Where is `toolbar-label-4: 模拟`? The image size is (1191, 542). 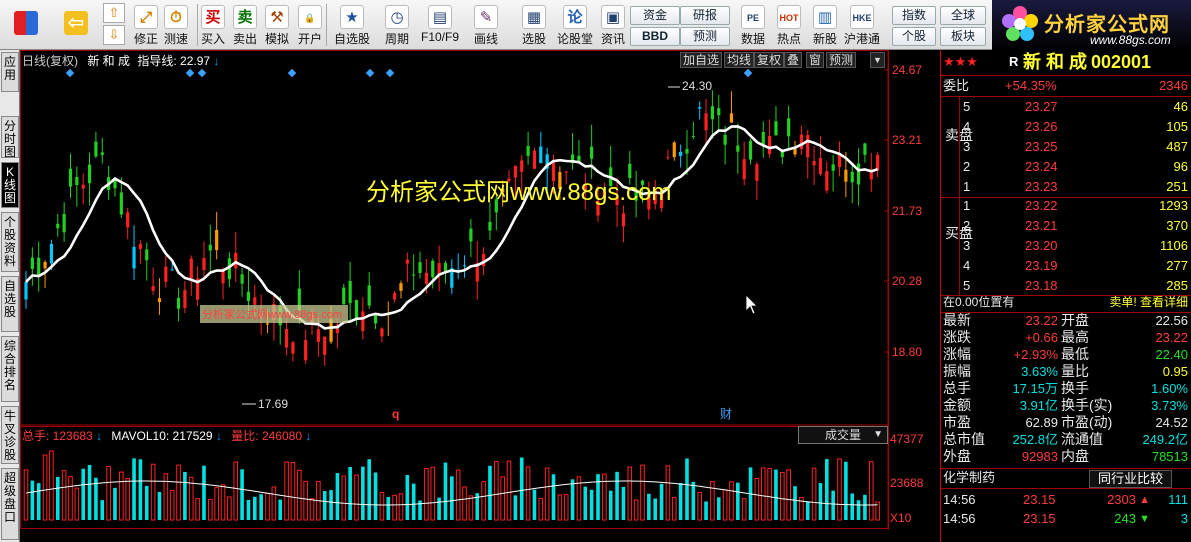 toolbar-label-4: 模拟 is located at coordinates (276, 39).